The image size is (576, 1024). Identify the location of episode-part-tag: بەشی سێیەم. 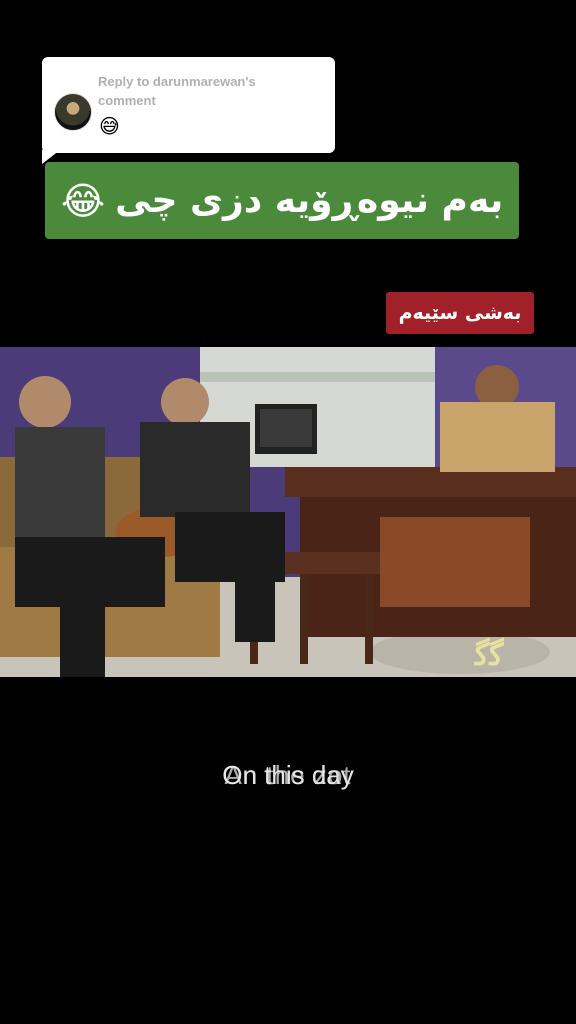
(460, 313).